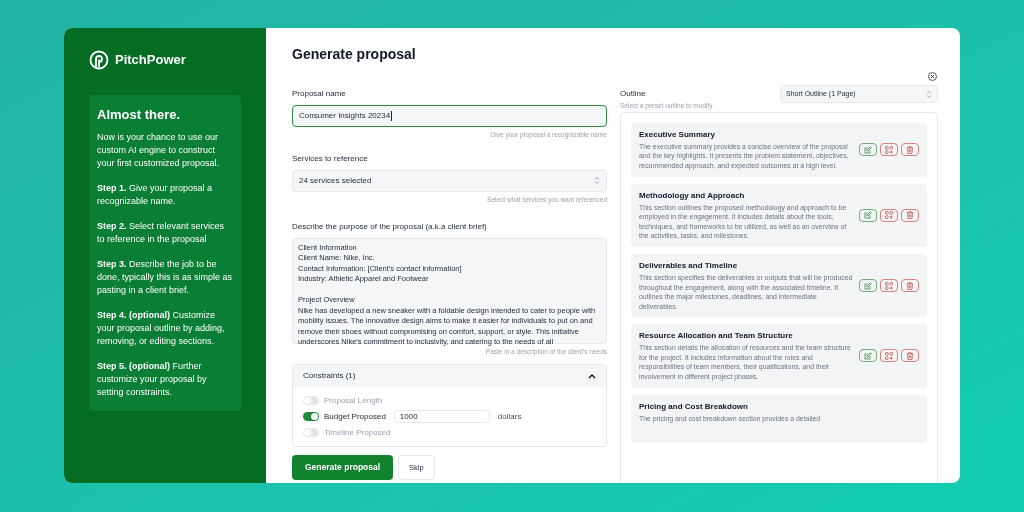 This screenshot has height=512, width=1024. What do you see at coordinates (592, 376) in the screenshot?
I see `chevron-up-icon` at bounding box center [592, 376].